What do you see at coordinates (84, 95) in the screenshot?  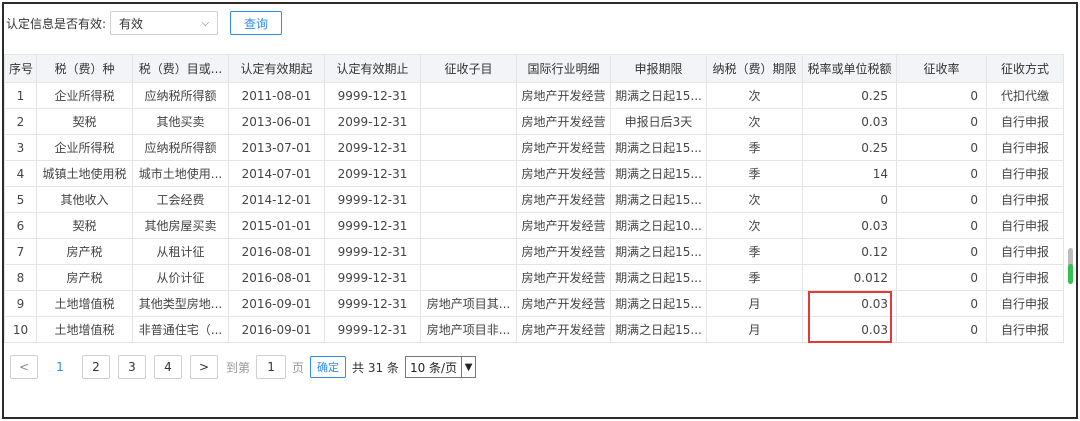 I see `table-cell: 企业所得税` at bounding box center [84, 95].